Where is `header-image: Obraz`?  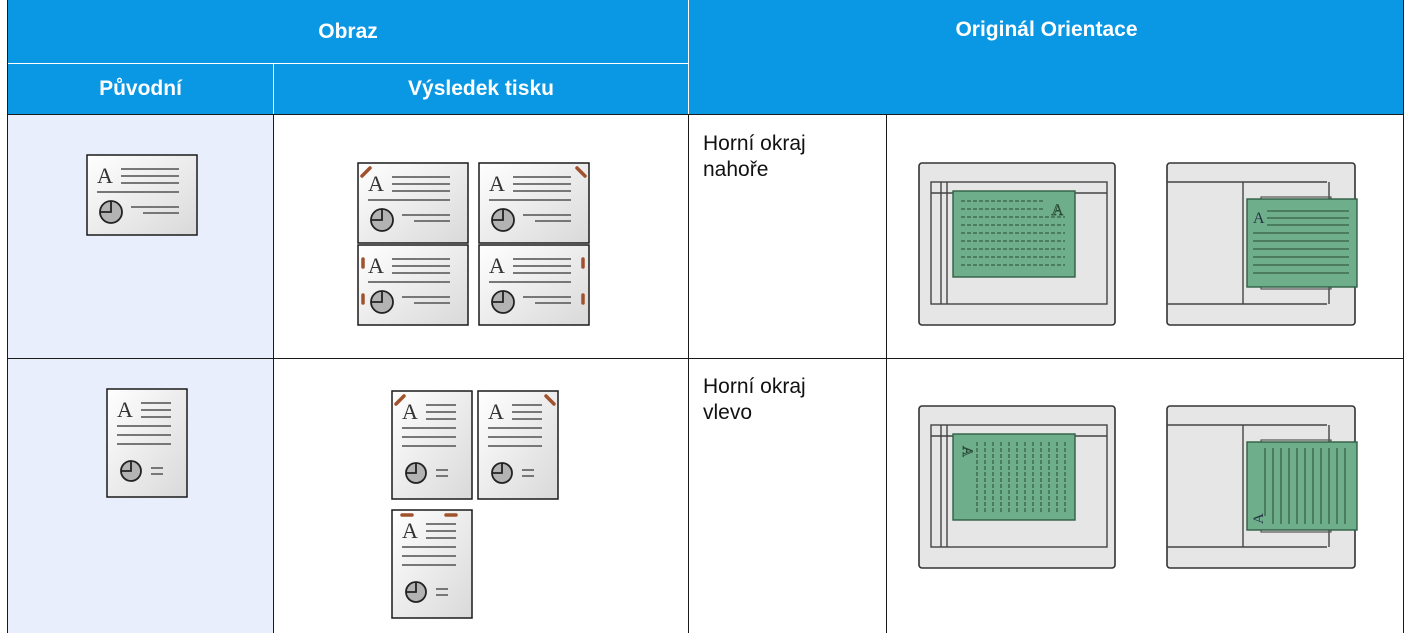
header-image: Obraz is located at coordinates (348, 31).